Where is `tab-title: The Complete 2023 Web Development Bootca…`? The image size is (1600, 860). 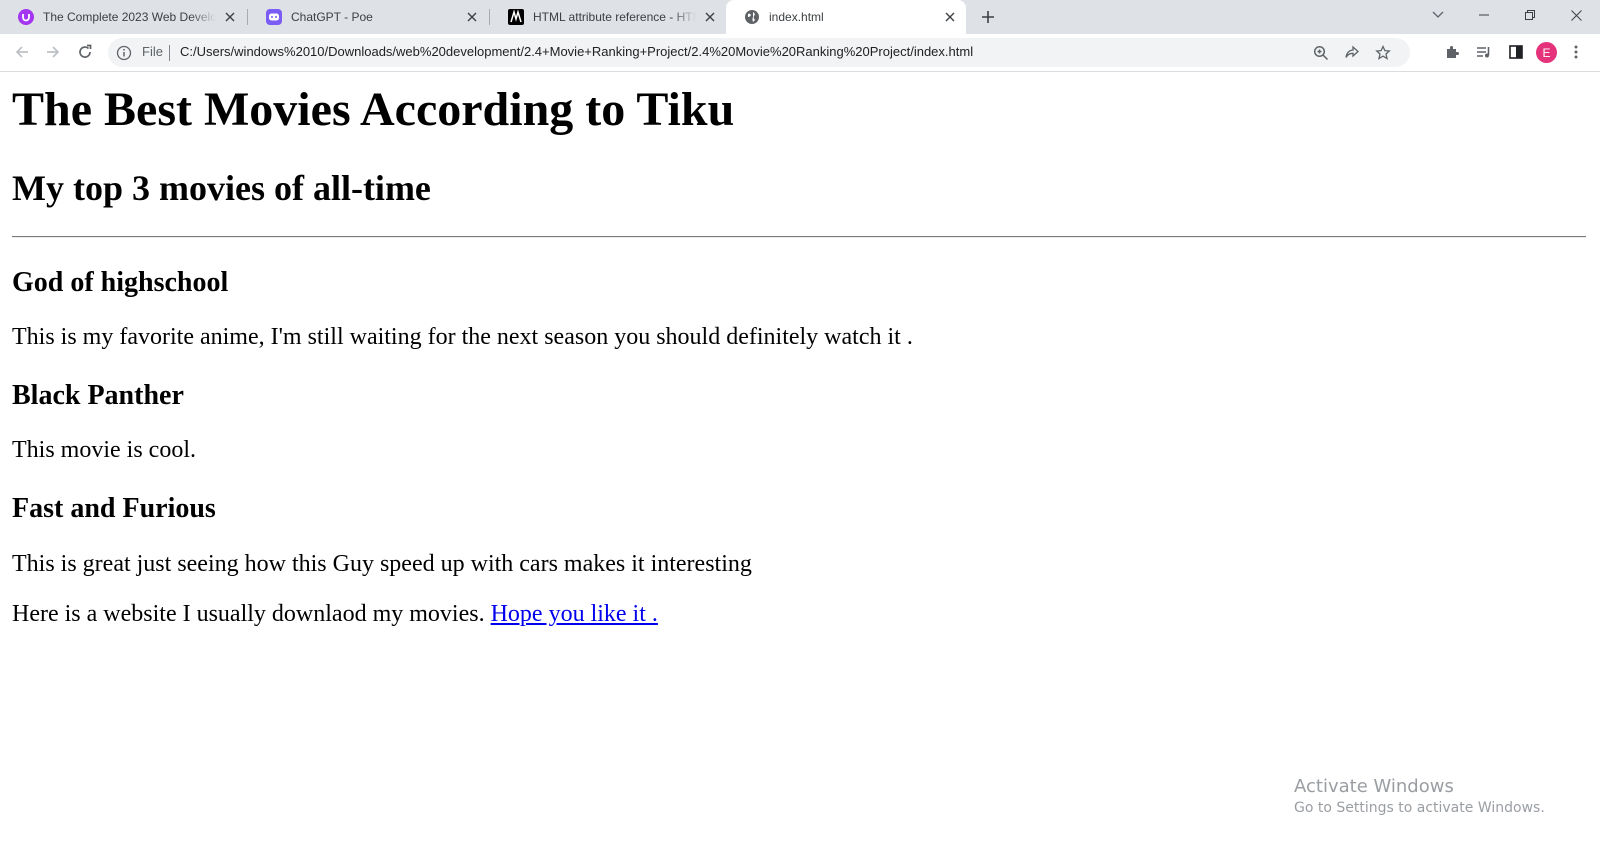
tab-title: The Complete 2023 Web Development Bootca… is located at coordinates (129, 17).